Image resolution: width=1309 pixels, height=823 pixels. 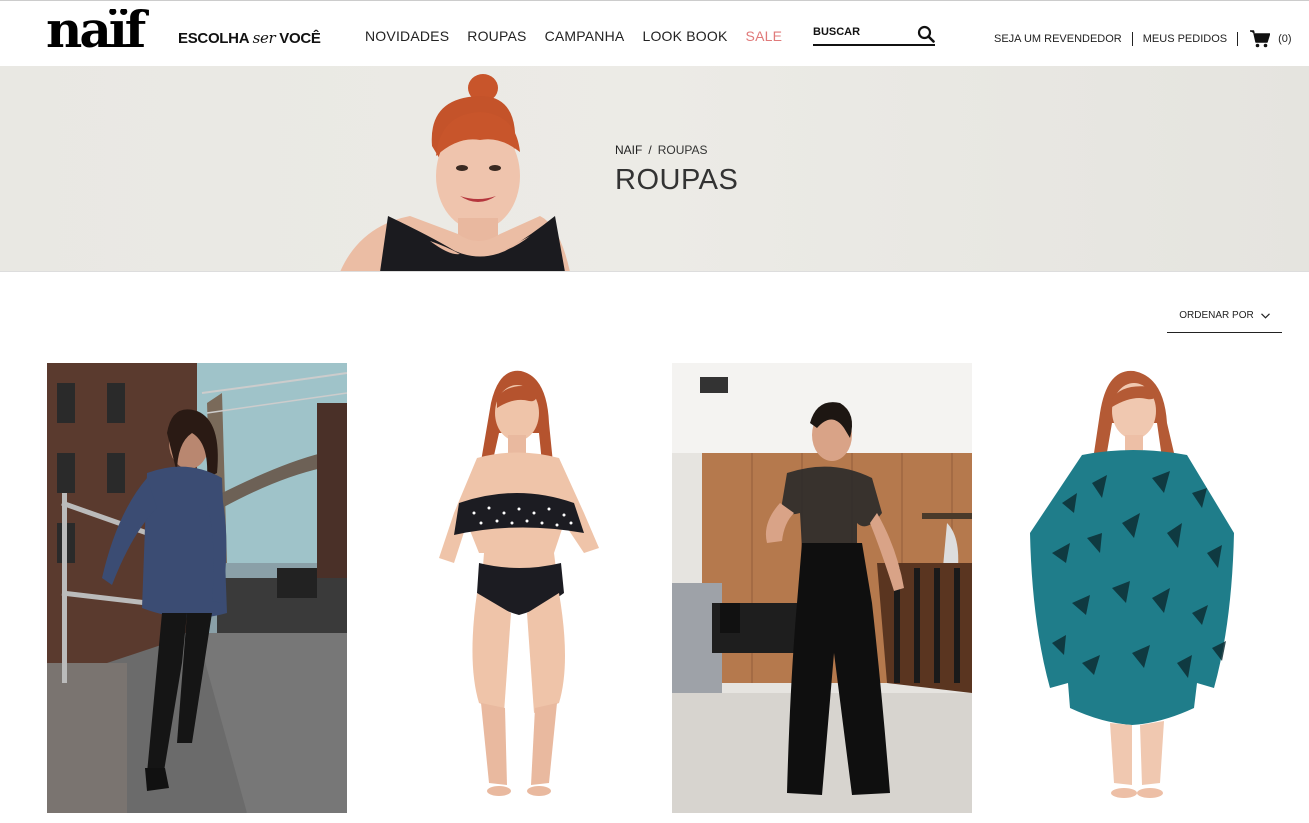 I want to click on chevron-down-icon, so click(x=1265, y=315).